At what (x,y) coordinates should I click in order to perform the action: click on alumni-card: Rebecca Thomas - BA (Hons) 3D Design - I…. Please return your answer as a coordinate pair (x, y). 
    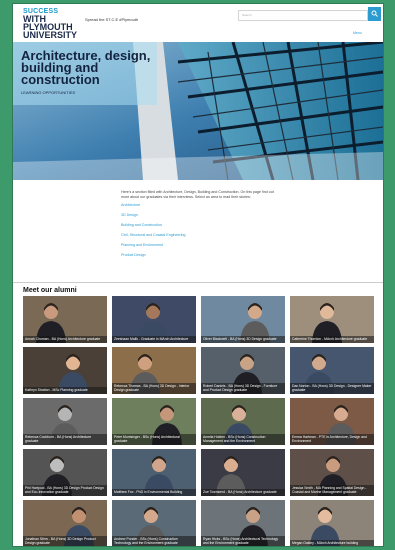
    Looking at the image, I should click on (154, 370).